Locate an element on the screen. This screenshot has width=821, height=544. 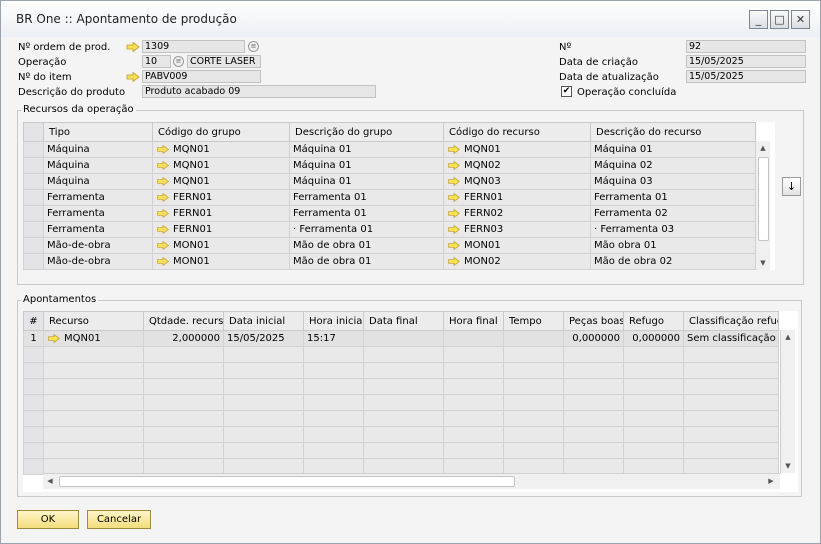
close-button: ✕ is located at coordinates (800, 19).